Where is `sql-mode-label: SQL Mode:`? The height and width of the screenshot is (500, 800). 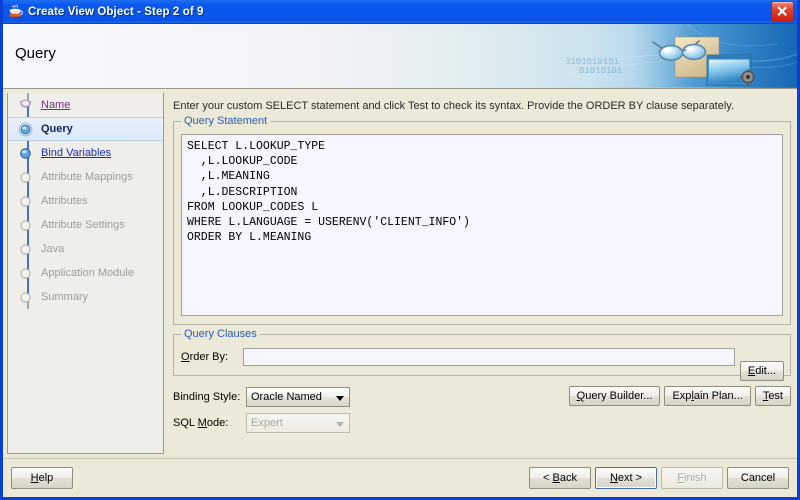 sql-mode-label: SQL Mode: is located at coordinates (201, 423).